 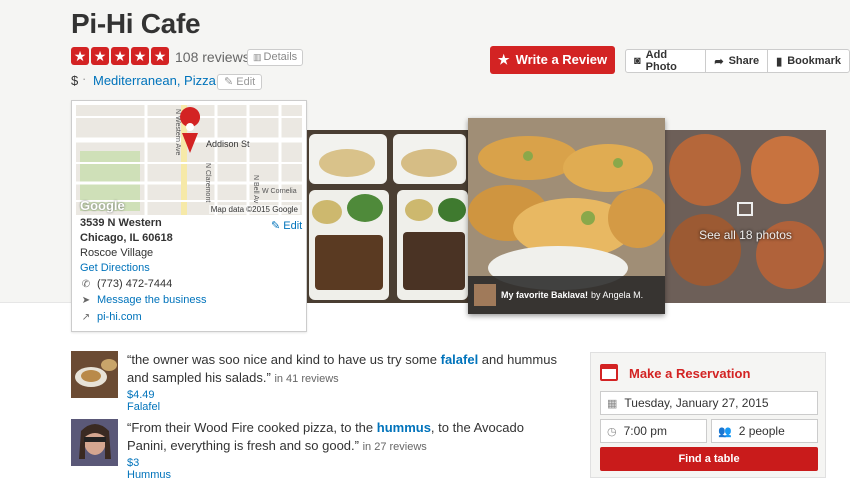 I want to click on website-link: ↗ pi-hi.com, so click(x=111, y=317).